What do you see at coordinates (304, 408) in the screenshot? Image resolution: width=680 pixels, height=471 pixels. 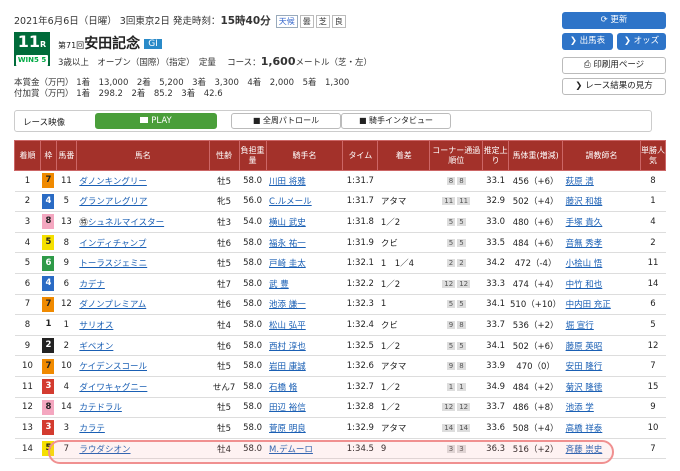 I see `jockey-link: 田辺 裕信` at bounding box center [304, 408].